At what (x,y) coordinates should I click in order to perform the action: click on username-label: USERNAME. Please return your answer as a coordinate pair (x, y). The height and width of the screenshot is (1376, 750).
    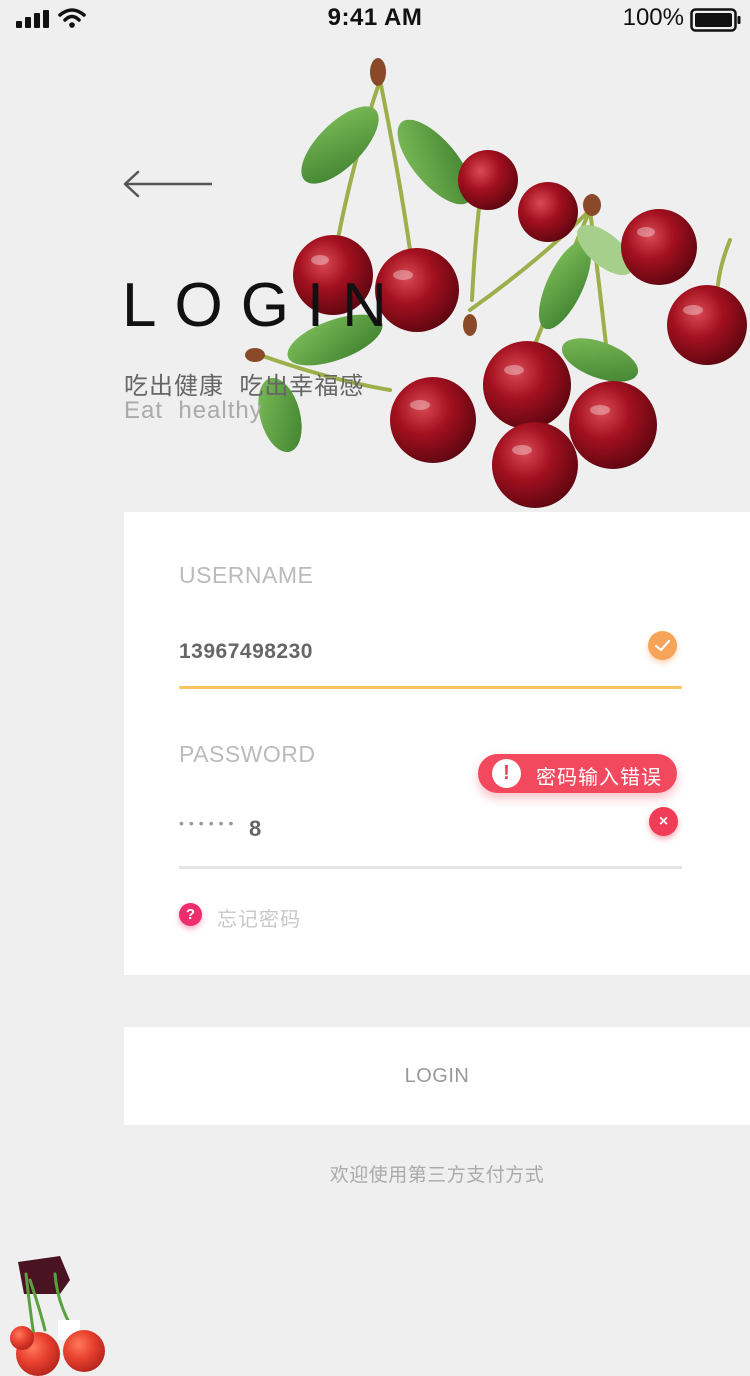
    Looking at the image, I should click on (246, 575).